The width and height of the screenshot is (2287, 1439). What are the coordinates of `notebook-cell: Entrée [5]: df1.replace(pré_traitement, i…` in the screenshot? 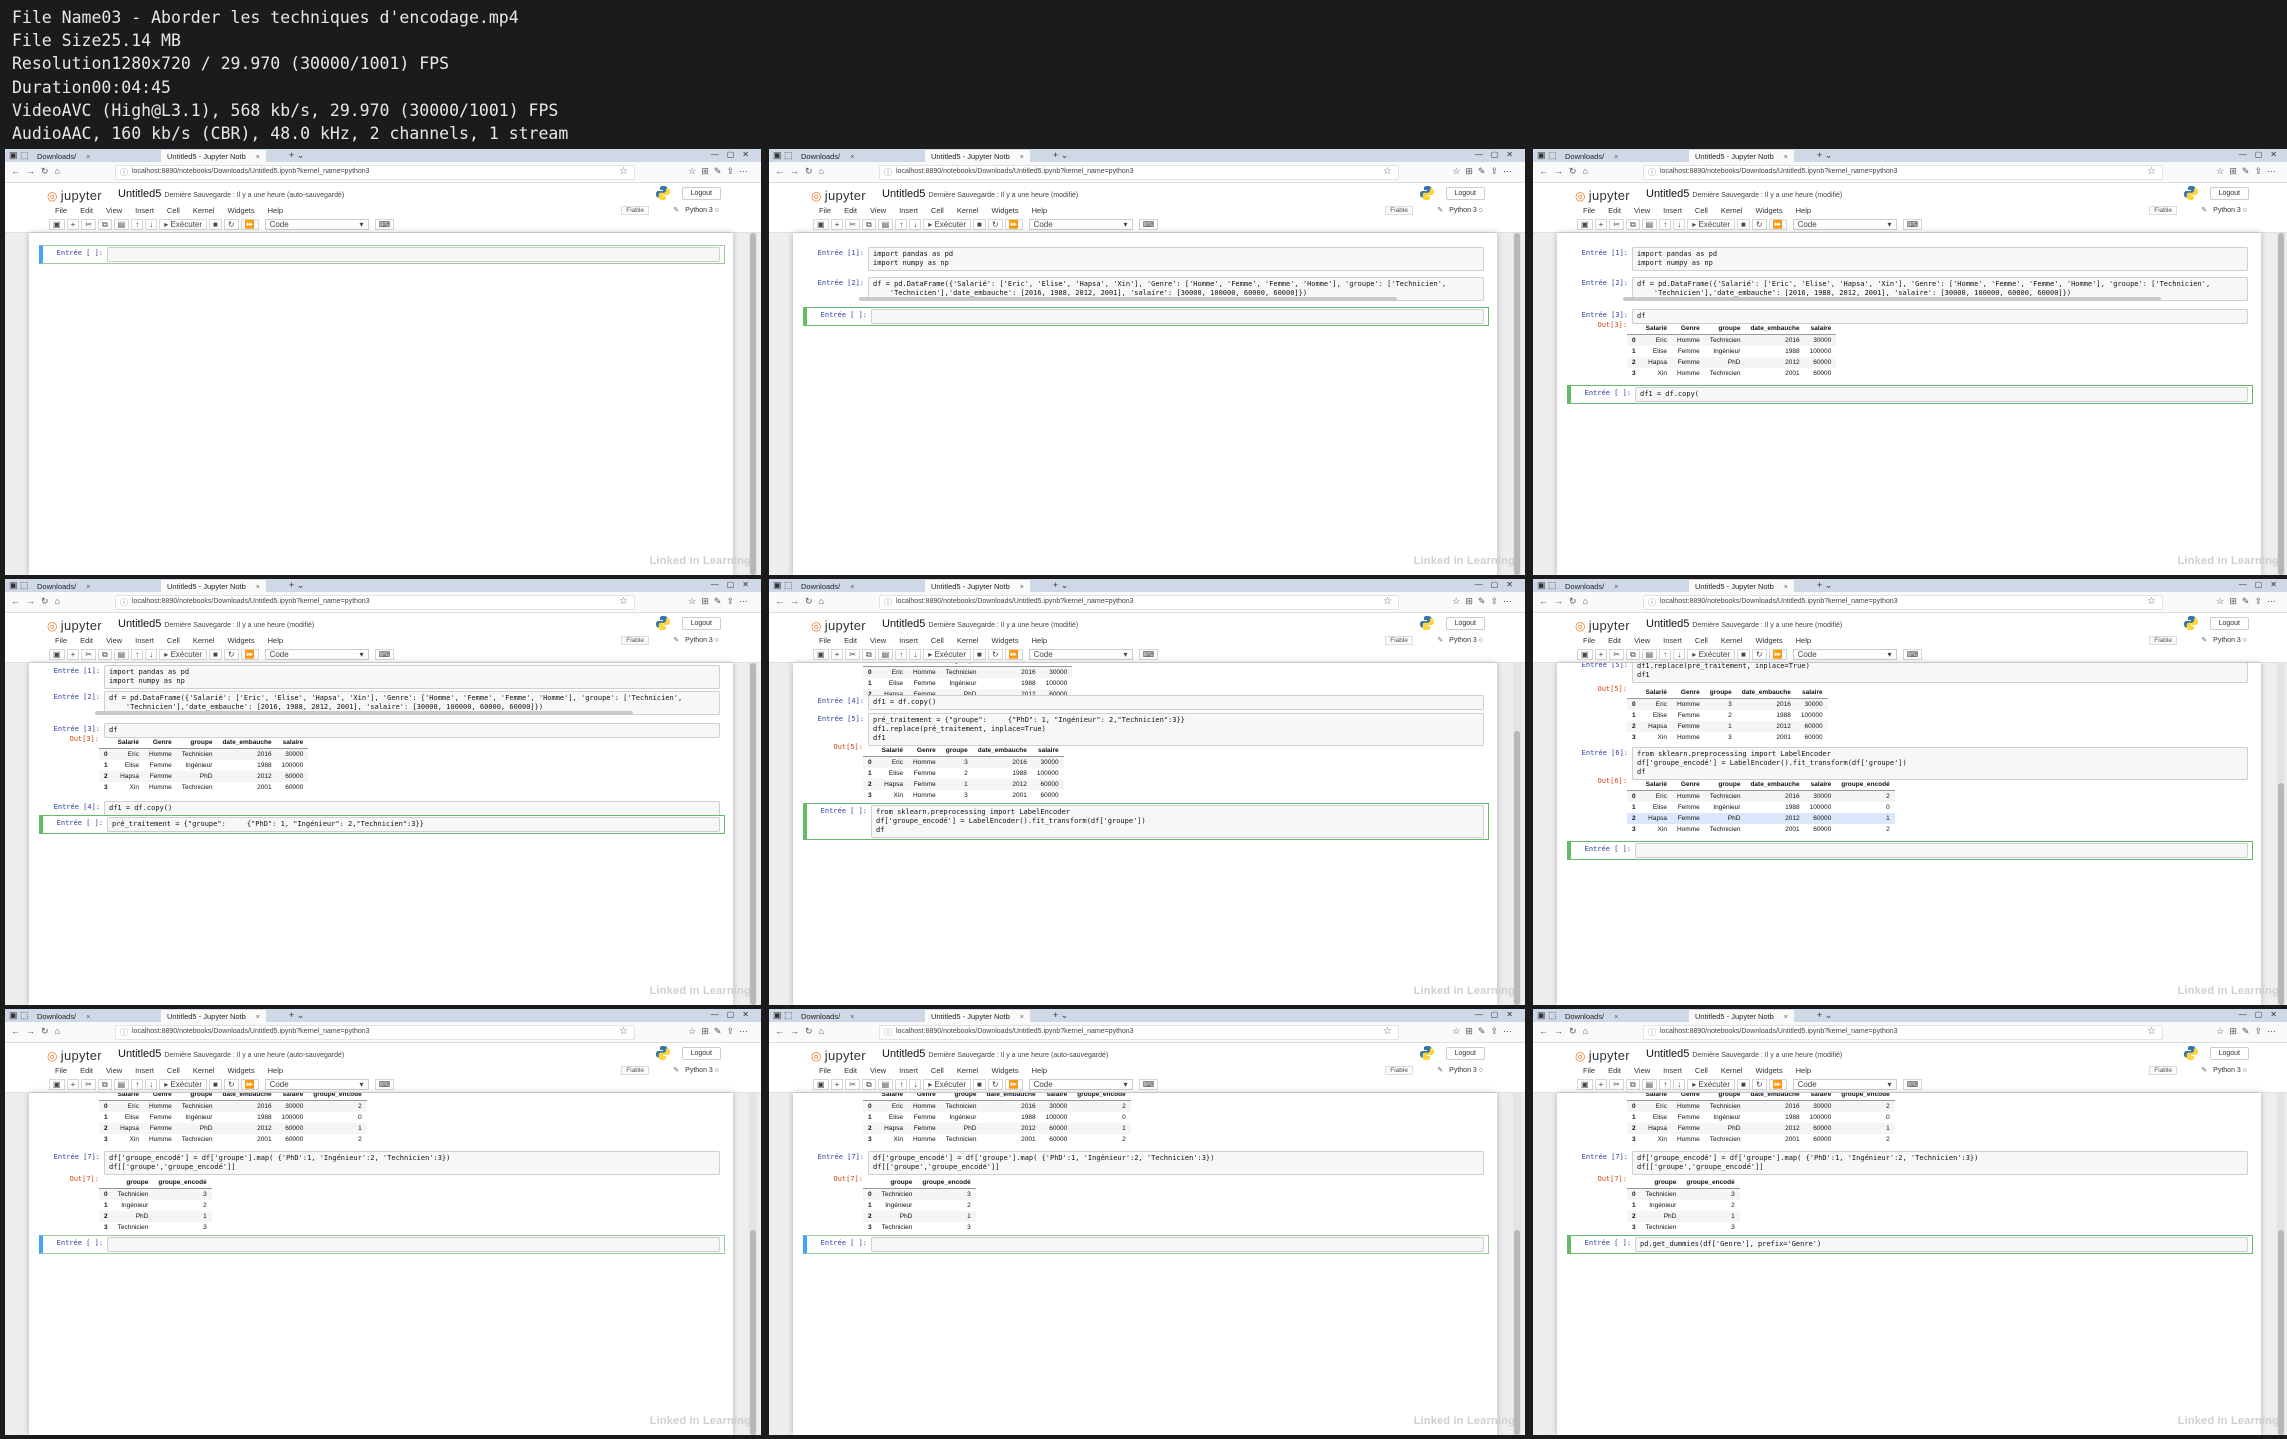 It's located at (1910, 674).